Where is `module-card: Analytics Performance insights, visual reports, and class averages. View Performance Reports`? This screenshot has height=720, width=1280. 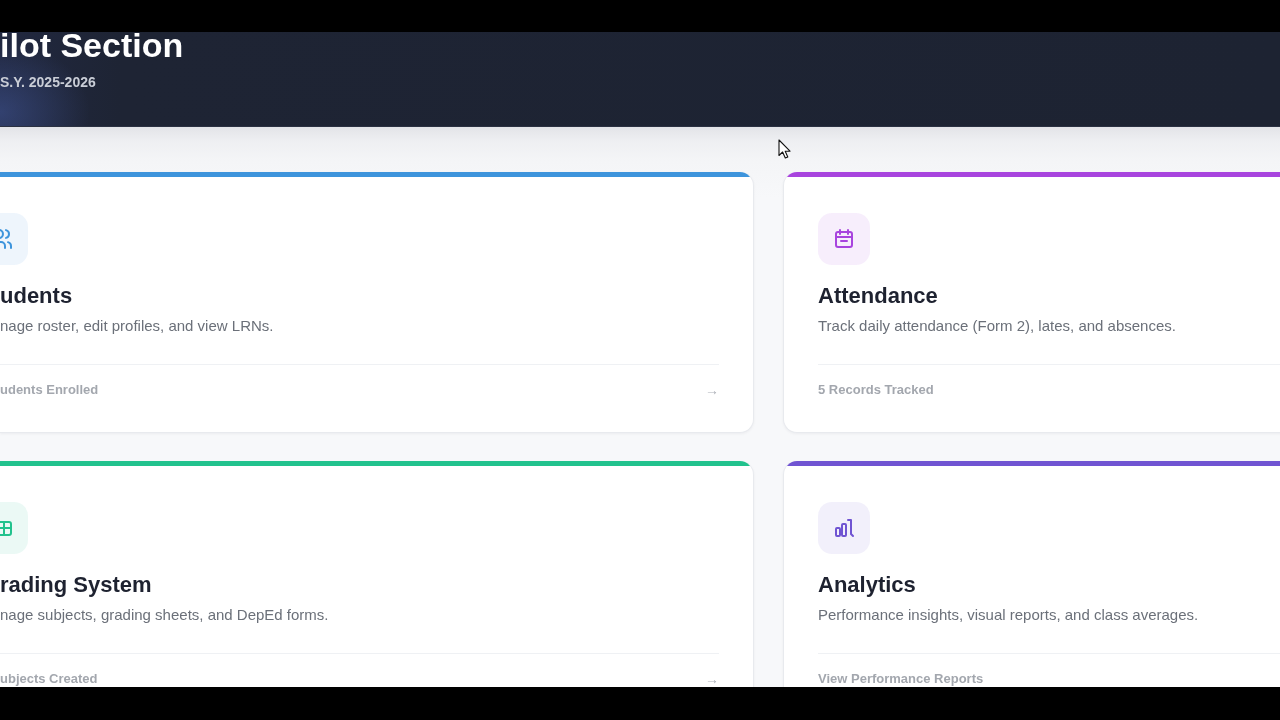 module-card: Analytics Performance insights, visual reports, and class averages. View Performance Reports is located at coordinates (1031, 574).